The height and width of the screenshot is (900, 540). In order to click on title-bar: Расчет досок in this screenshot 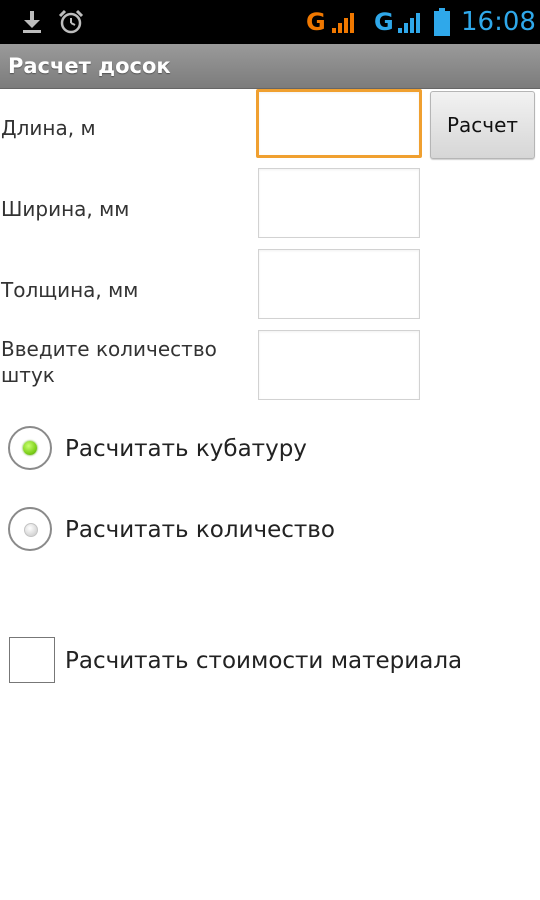, I will do `click(270, 66)`.